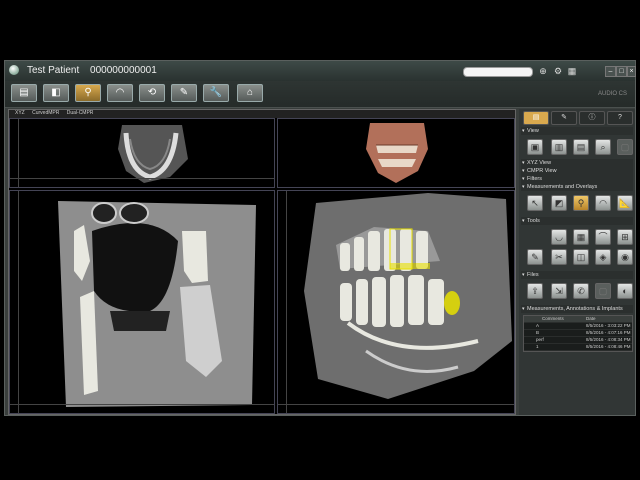 The image size is (640, 480). I want to click on tab-view-tools: ▤, so click(536, 118).